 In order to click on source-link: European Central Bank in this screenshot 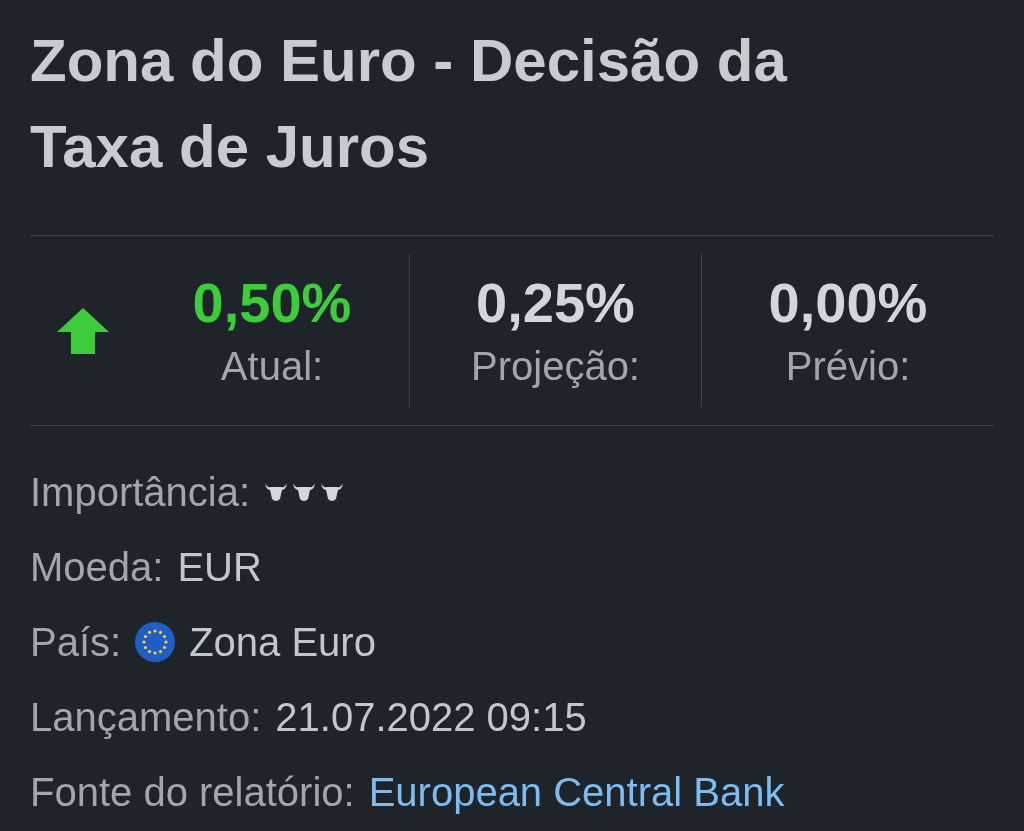, I will do `click(576, 792)`.